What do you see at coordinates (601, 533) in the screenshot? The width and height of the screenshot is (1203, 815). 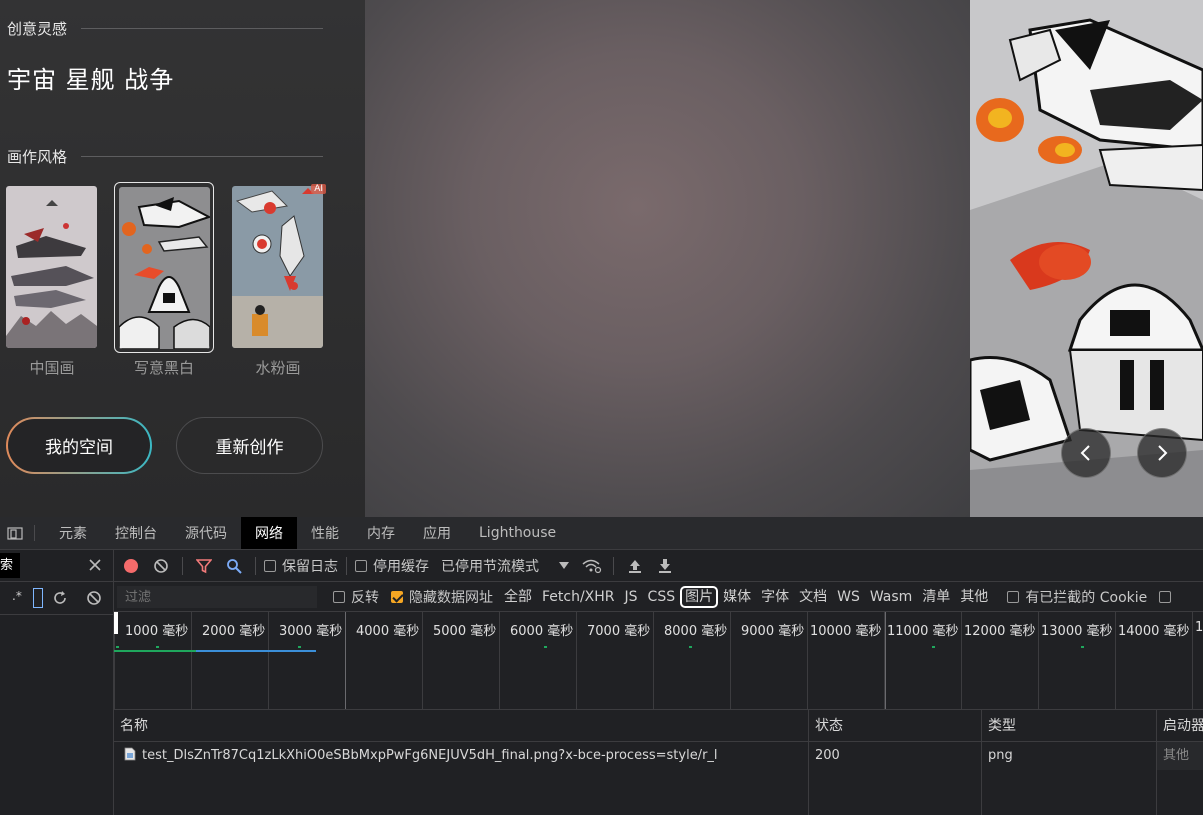 I see `devtools-tab-bar: 元素 控制台 源代码 网络 性能 内存 应用 Lighthouse` at bounding box center [601, 533].